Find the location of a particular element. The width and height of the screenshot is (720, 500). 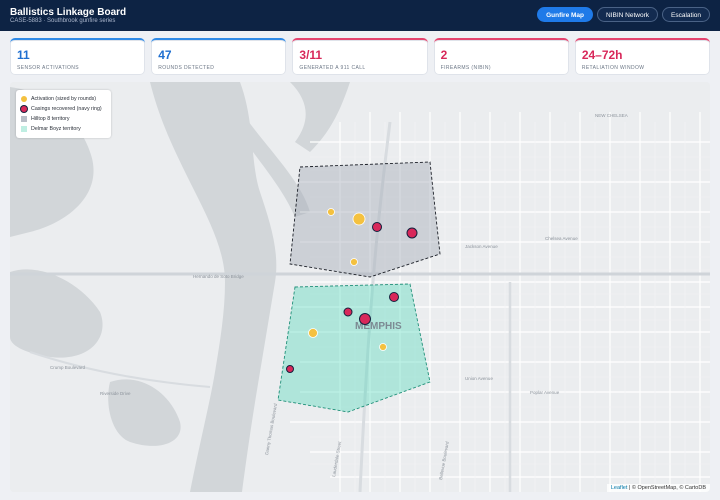

kpi-label: Generated a 911 call is located at coordinates (332, 68).